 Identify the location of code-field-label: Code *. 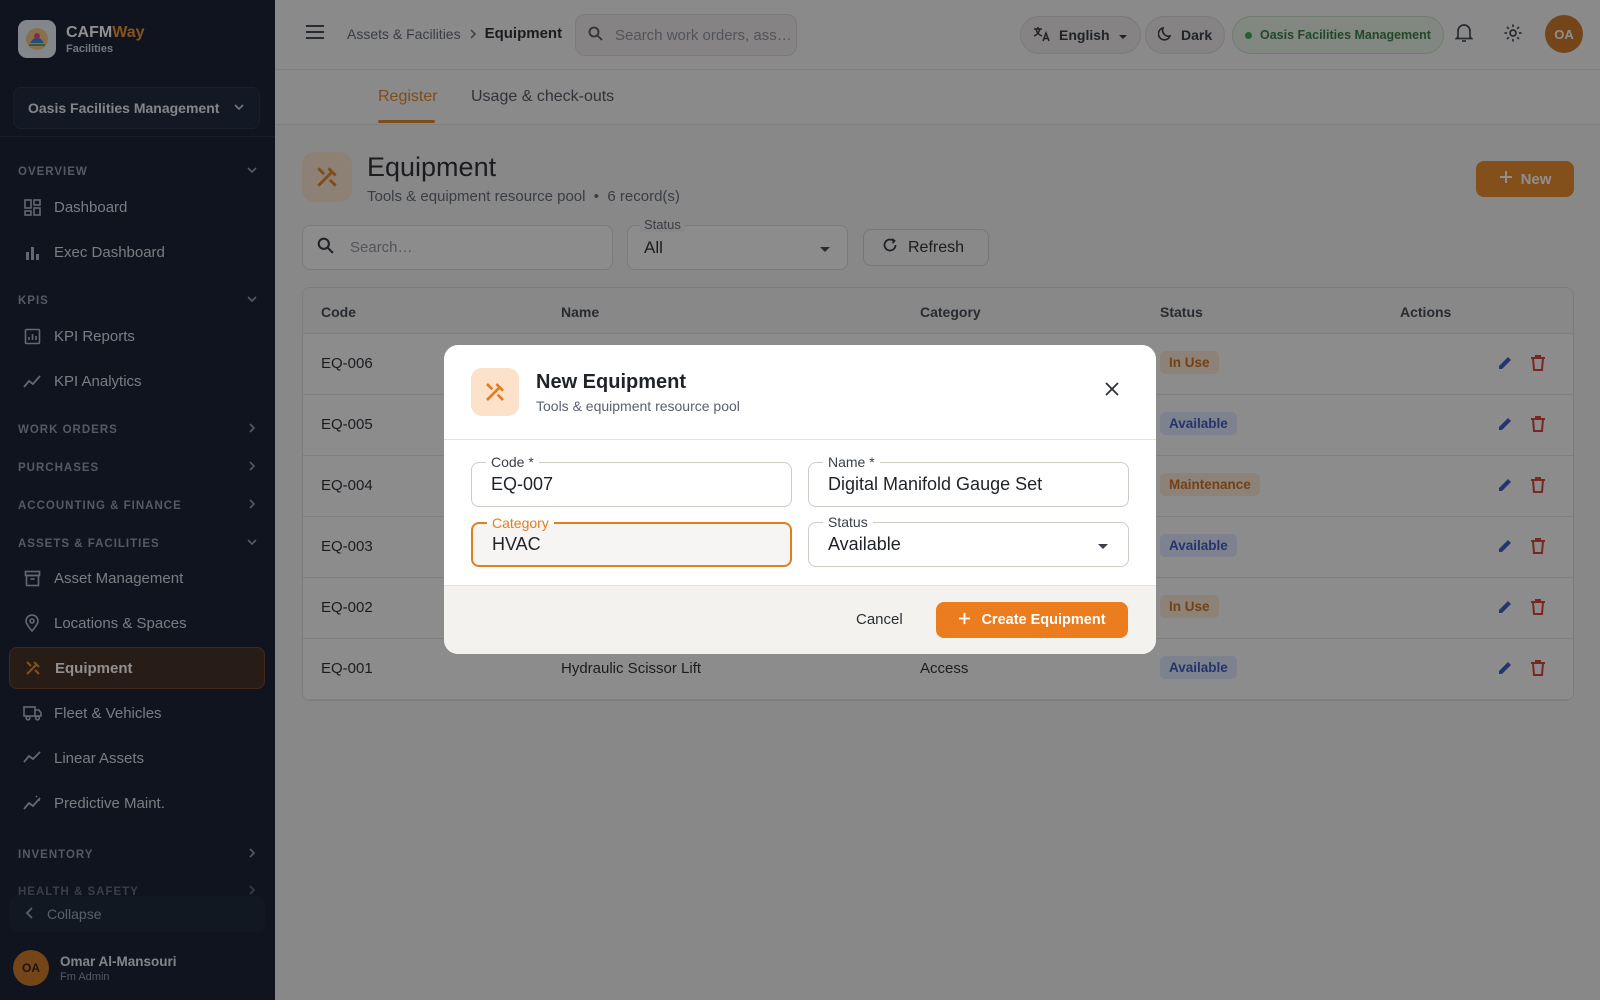
(512, 462).